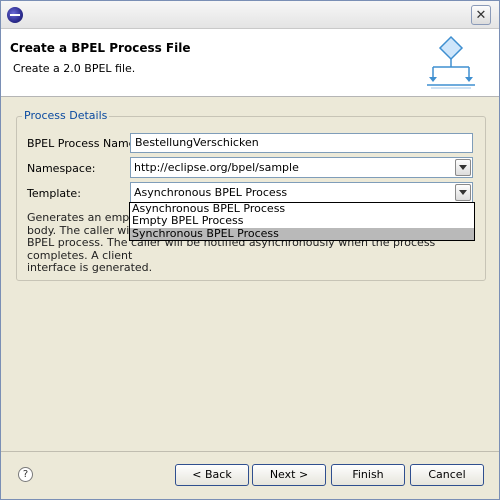 Image resolution: width=500 pixels, height=500 pixels. Describe the element at coordinates (61, 168) in the screenshot. I see `namespace-label: Namespace:` at that location.